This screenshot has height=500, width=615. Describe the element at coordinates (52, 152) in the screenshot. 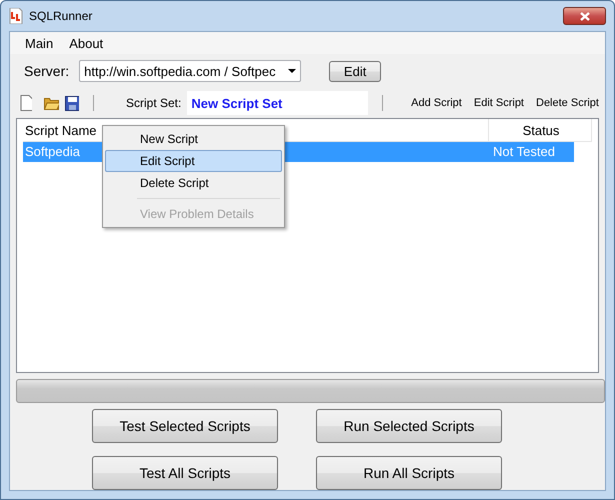

I see `script-name: Softpedia` at that location.